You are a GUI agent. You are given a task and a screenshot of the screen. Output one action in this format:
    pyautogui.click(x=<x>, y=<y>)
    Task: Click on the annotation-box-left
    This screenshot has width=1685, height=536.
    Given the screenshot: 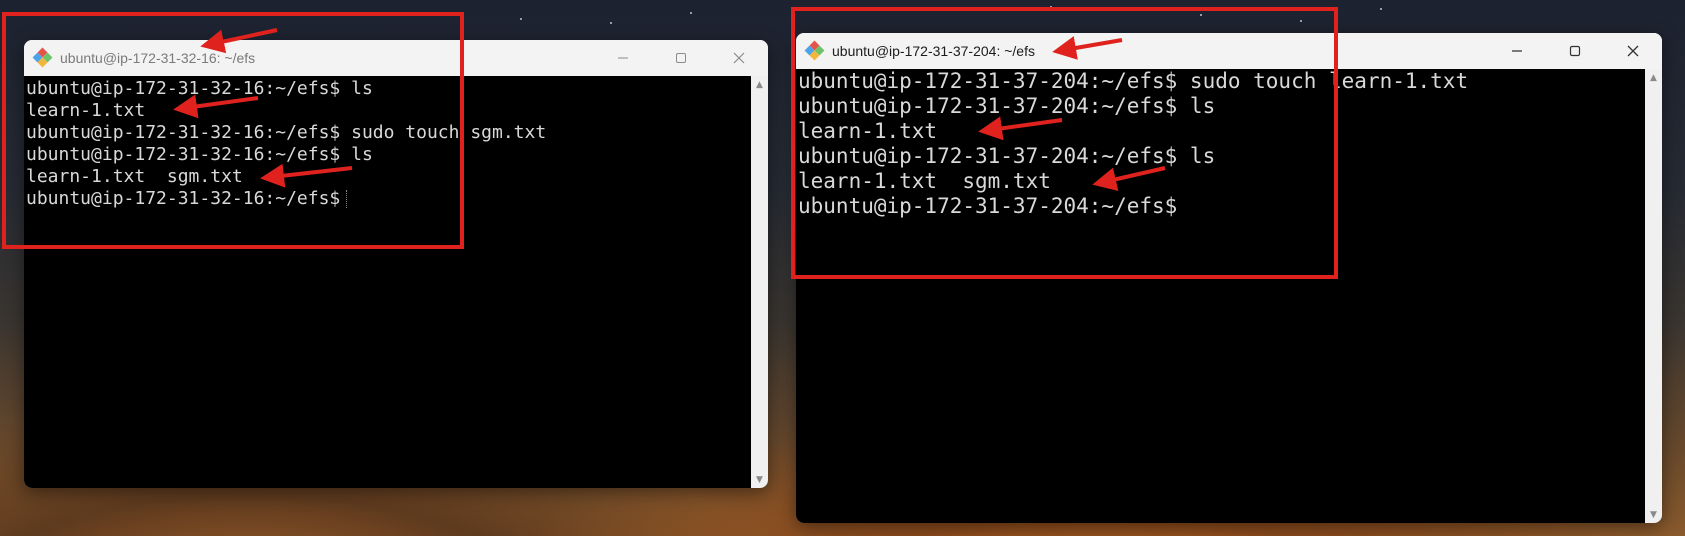 What is the action you would take?
    pyautogui.click(x=233, y=130)
    